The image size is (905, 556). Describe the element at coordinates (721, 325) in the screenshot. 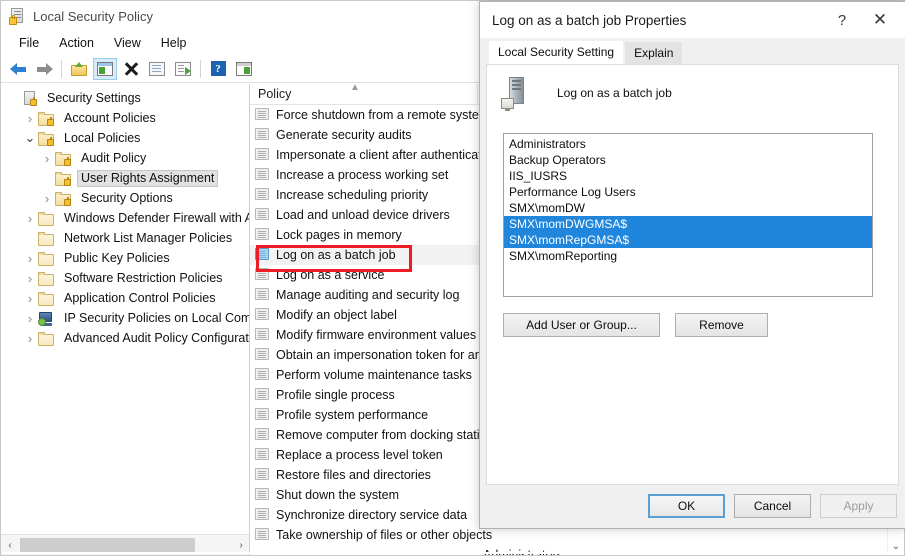

I see `remove-button: Remove` at that location.